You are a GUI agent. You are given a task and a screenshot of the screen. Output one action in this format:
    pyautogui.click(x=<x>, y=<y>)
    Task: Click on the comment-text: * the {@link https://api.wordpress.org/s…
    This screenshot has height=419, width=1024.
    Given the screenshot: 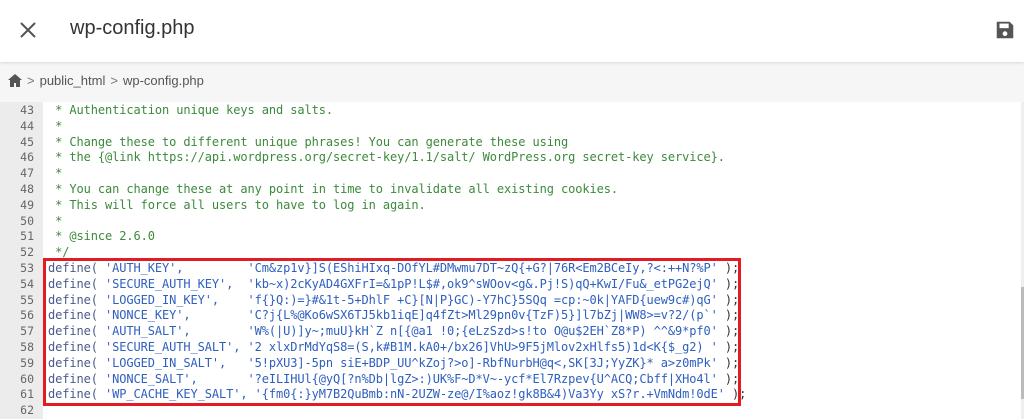 What is the action you would take?
    pyautogui.click(x=386, y=157)
    